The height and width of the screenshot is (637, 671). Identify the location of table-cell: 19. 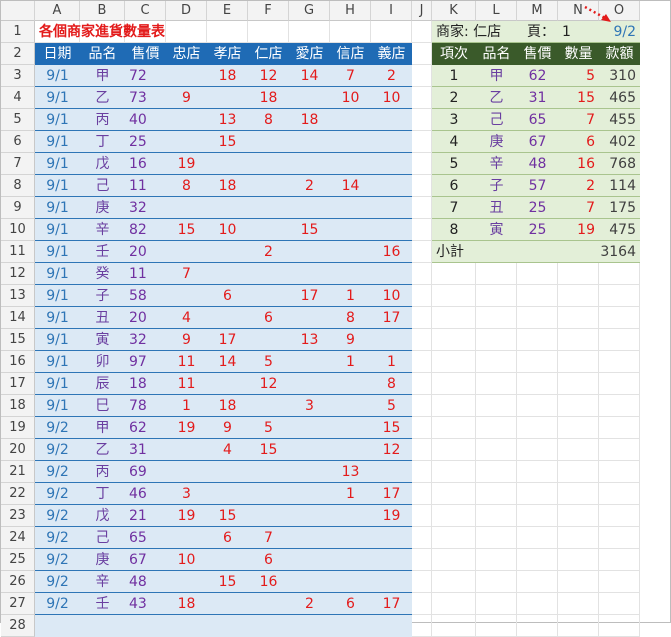
(391, 516).